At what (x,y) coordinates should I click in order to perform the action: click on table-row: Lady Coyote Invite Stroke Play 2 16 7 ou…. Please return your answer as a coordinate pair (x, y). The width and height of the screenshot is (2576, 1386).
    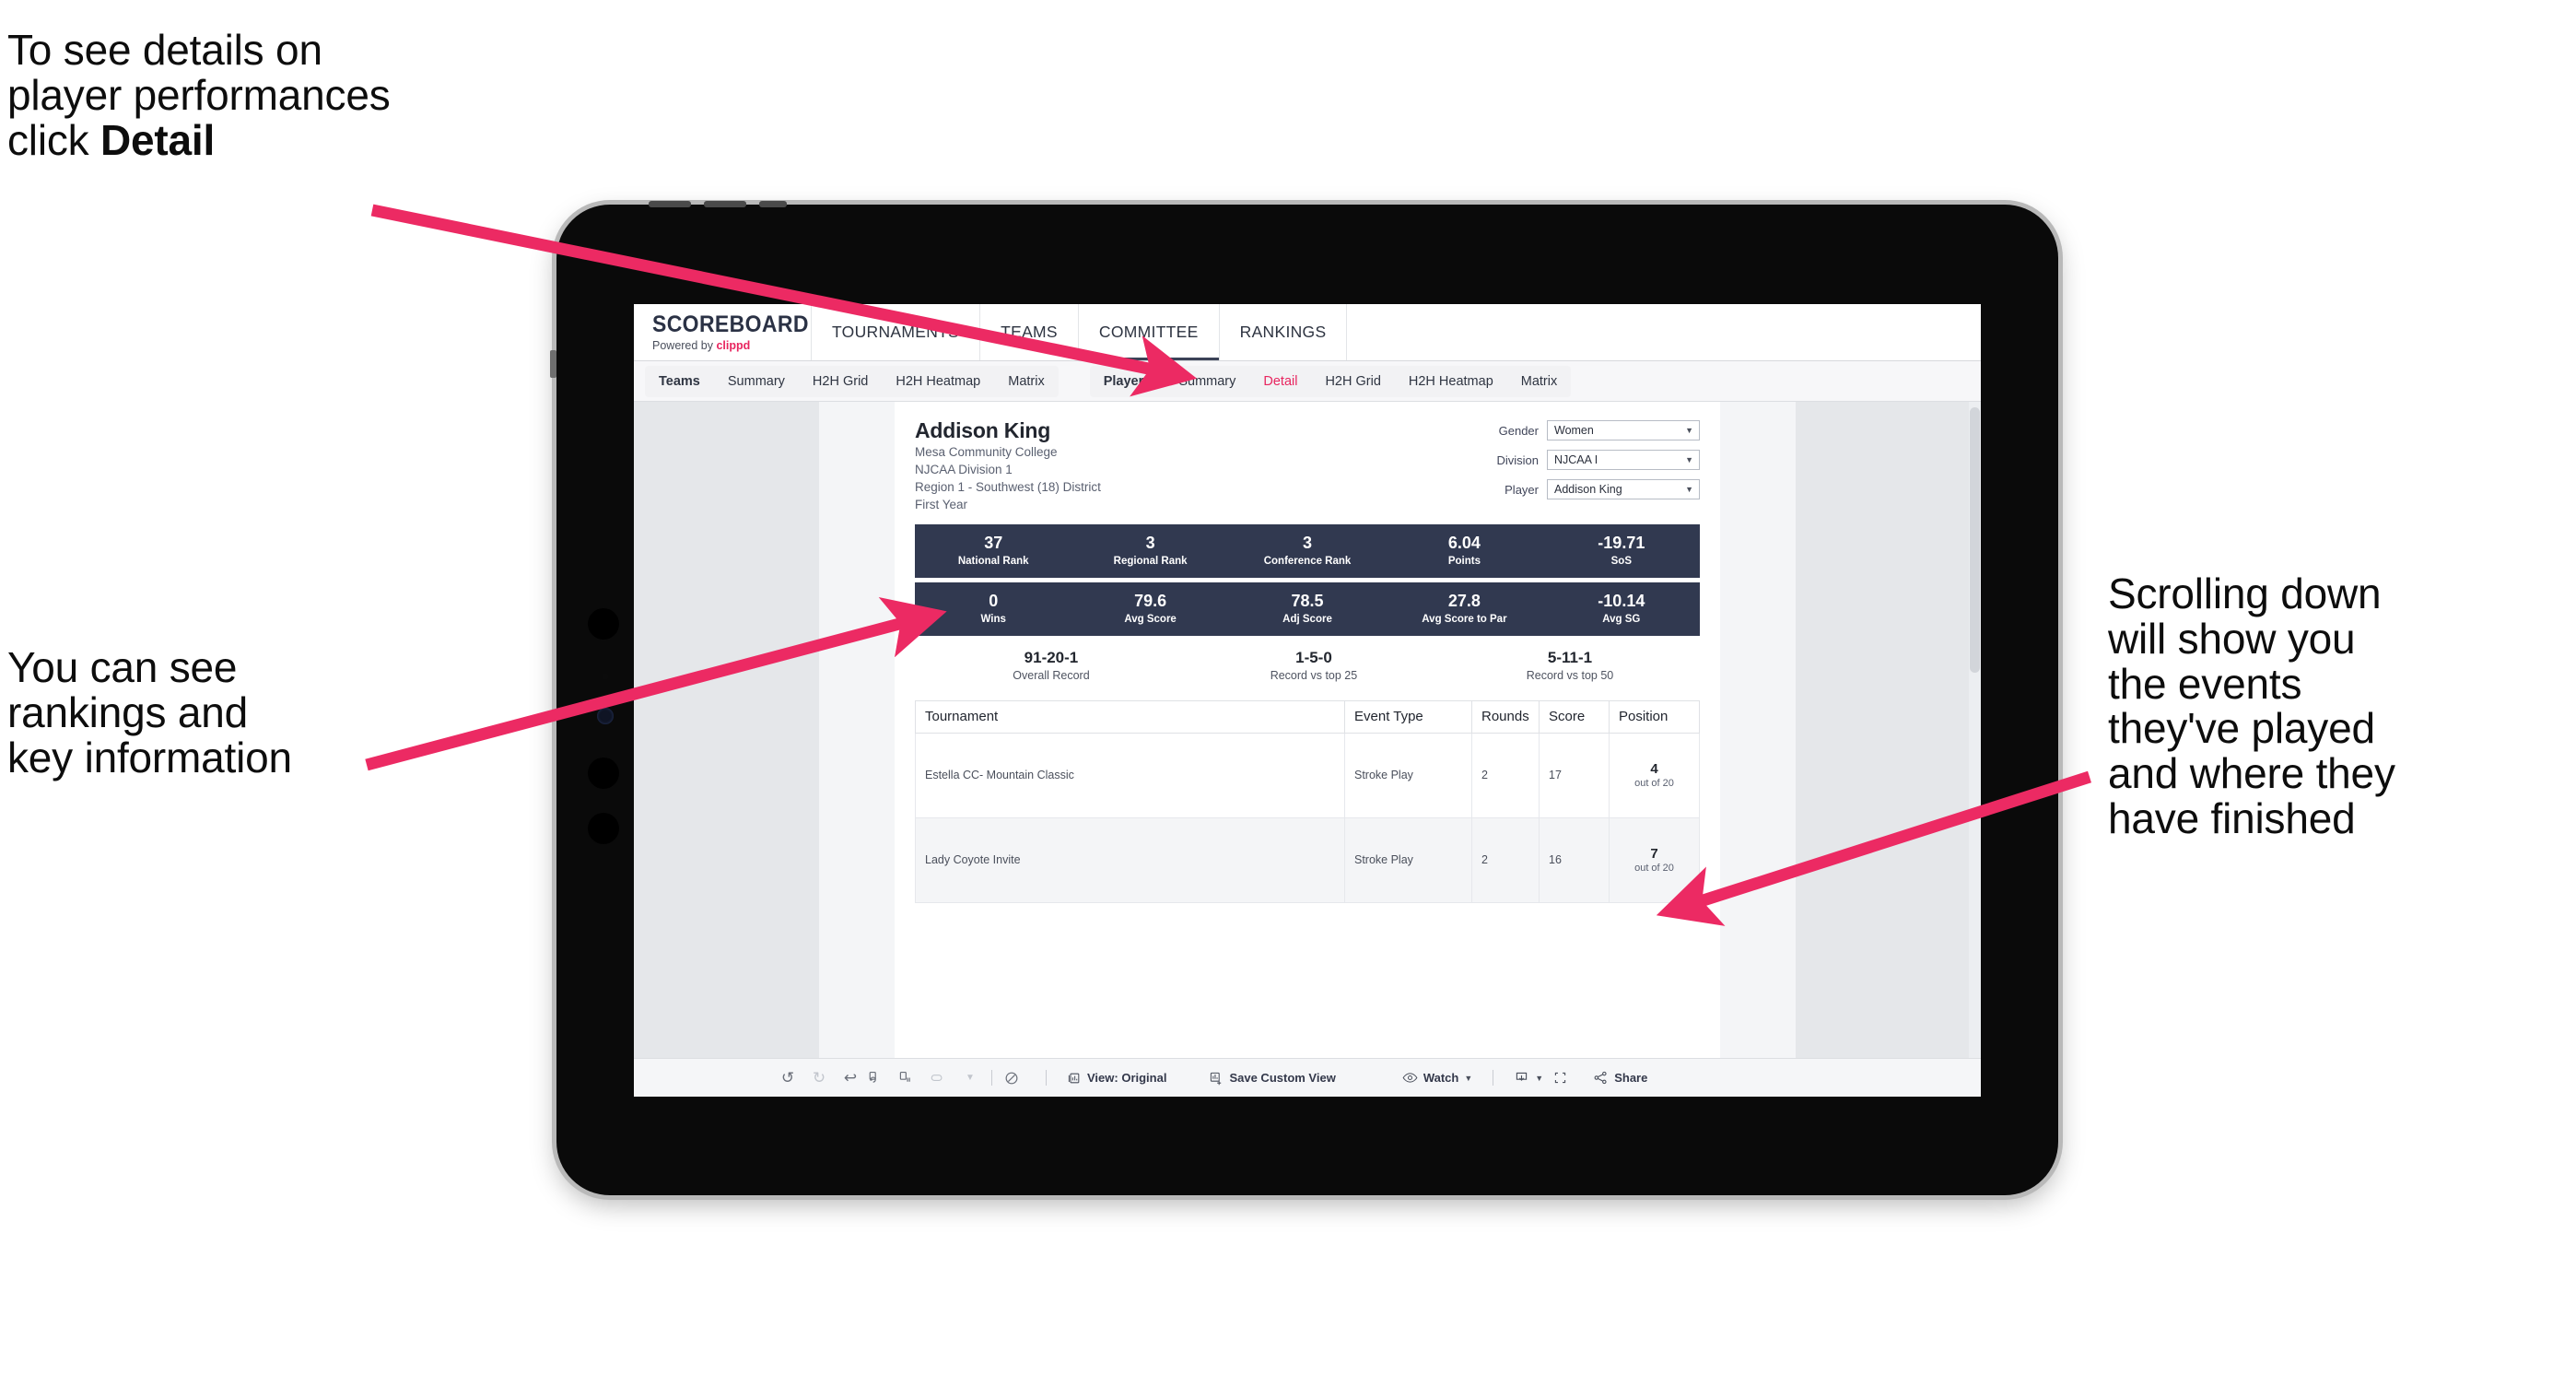
    Looking at the image, I should click on (1307, 860).